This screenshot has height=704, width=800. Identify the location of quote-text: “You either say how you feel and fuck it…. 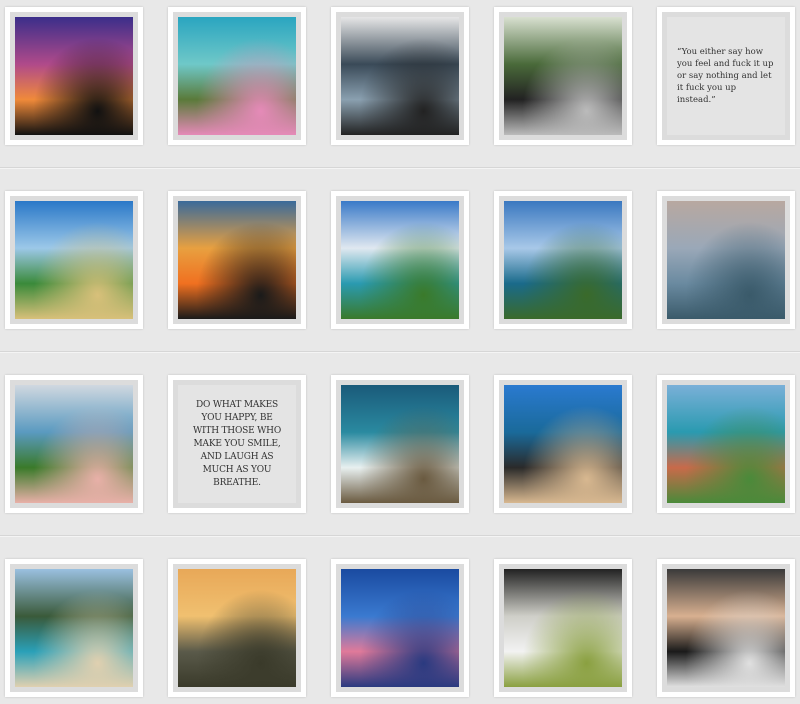
(725, 76).